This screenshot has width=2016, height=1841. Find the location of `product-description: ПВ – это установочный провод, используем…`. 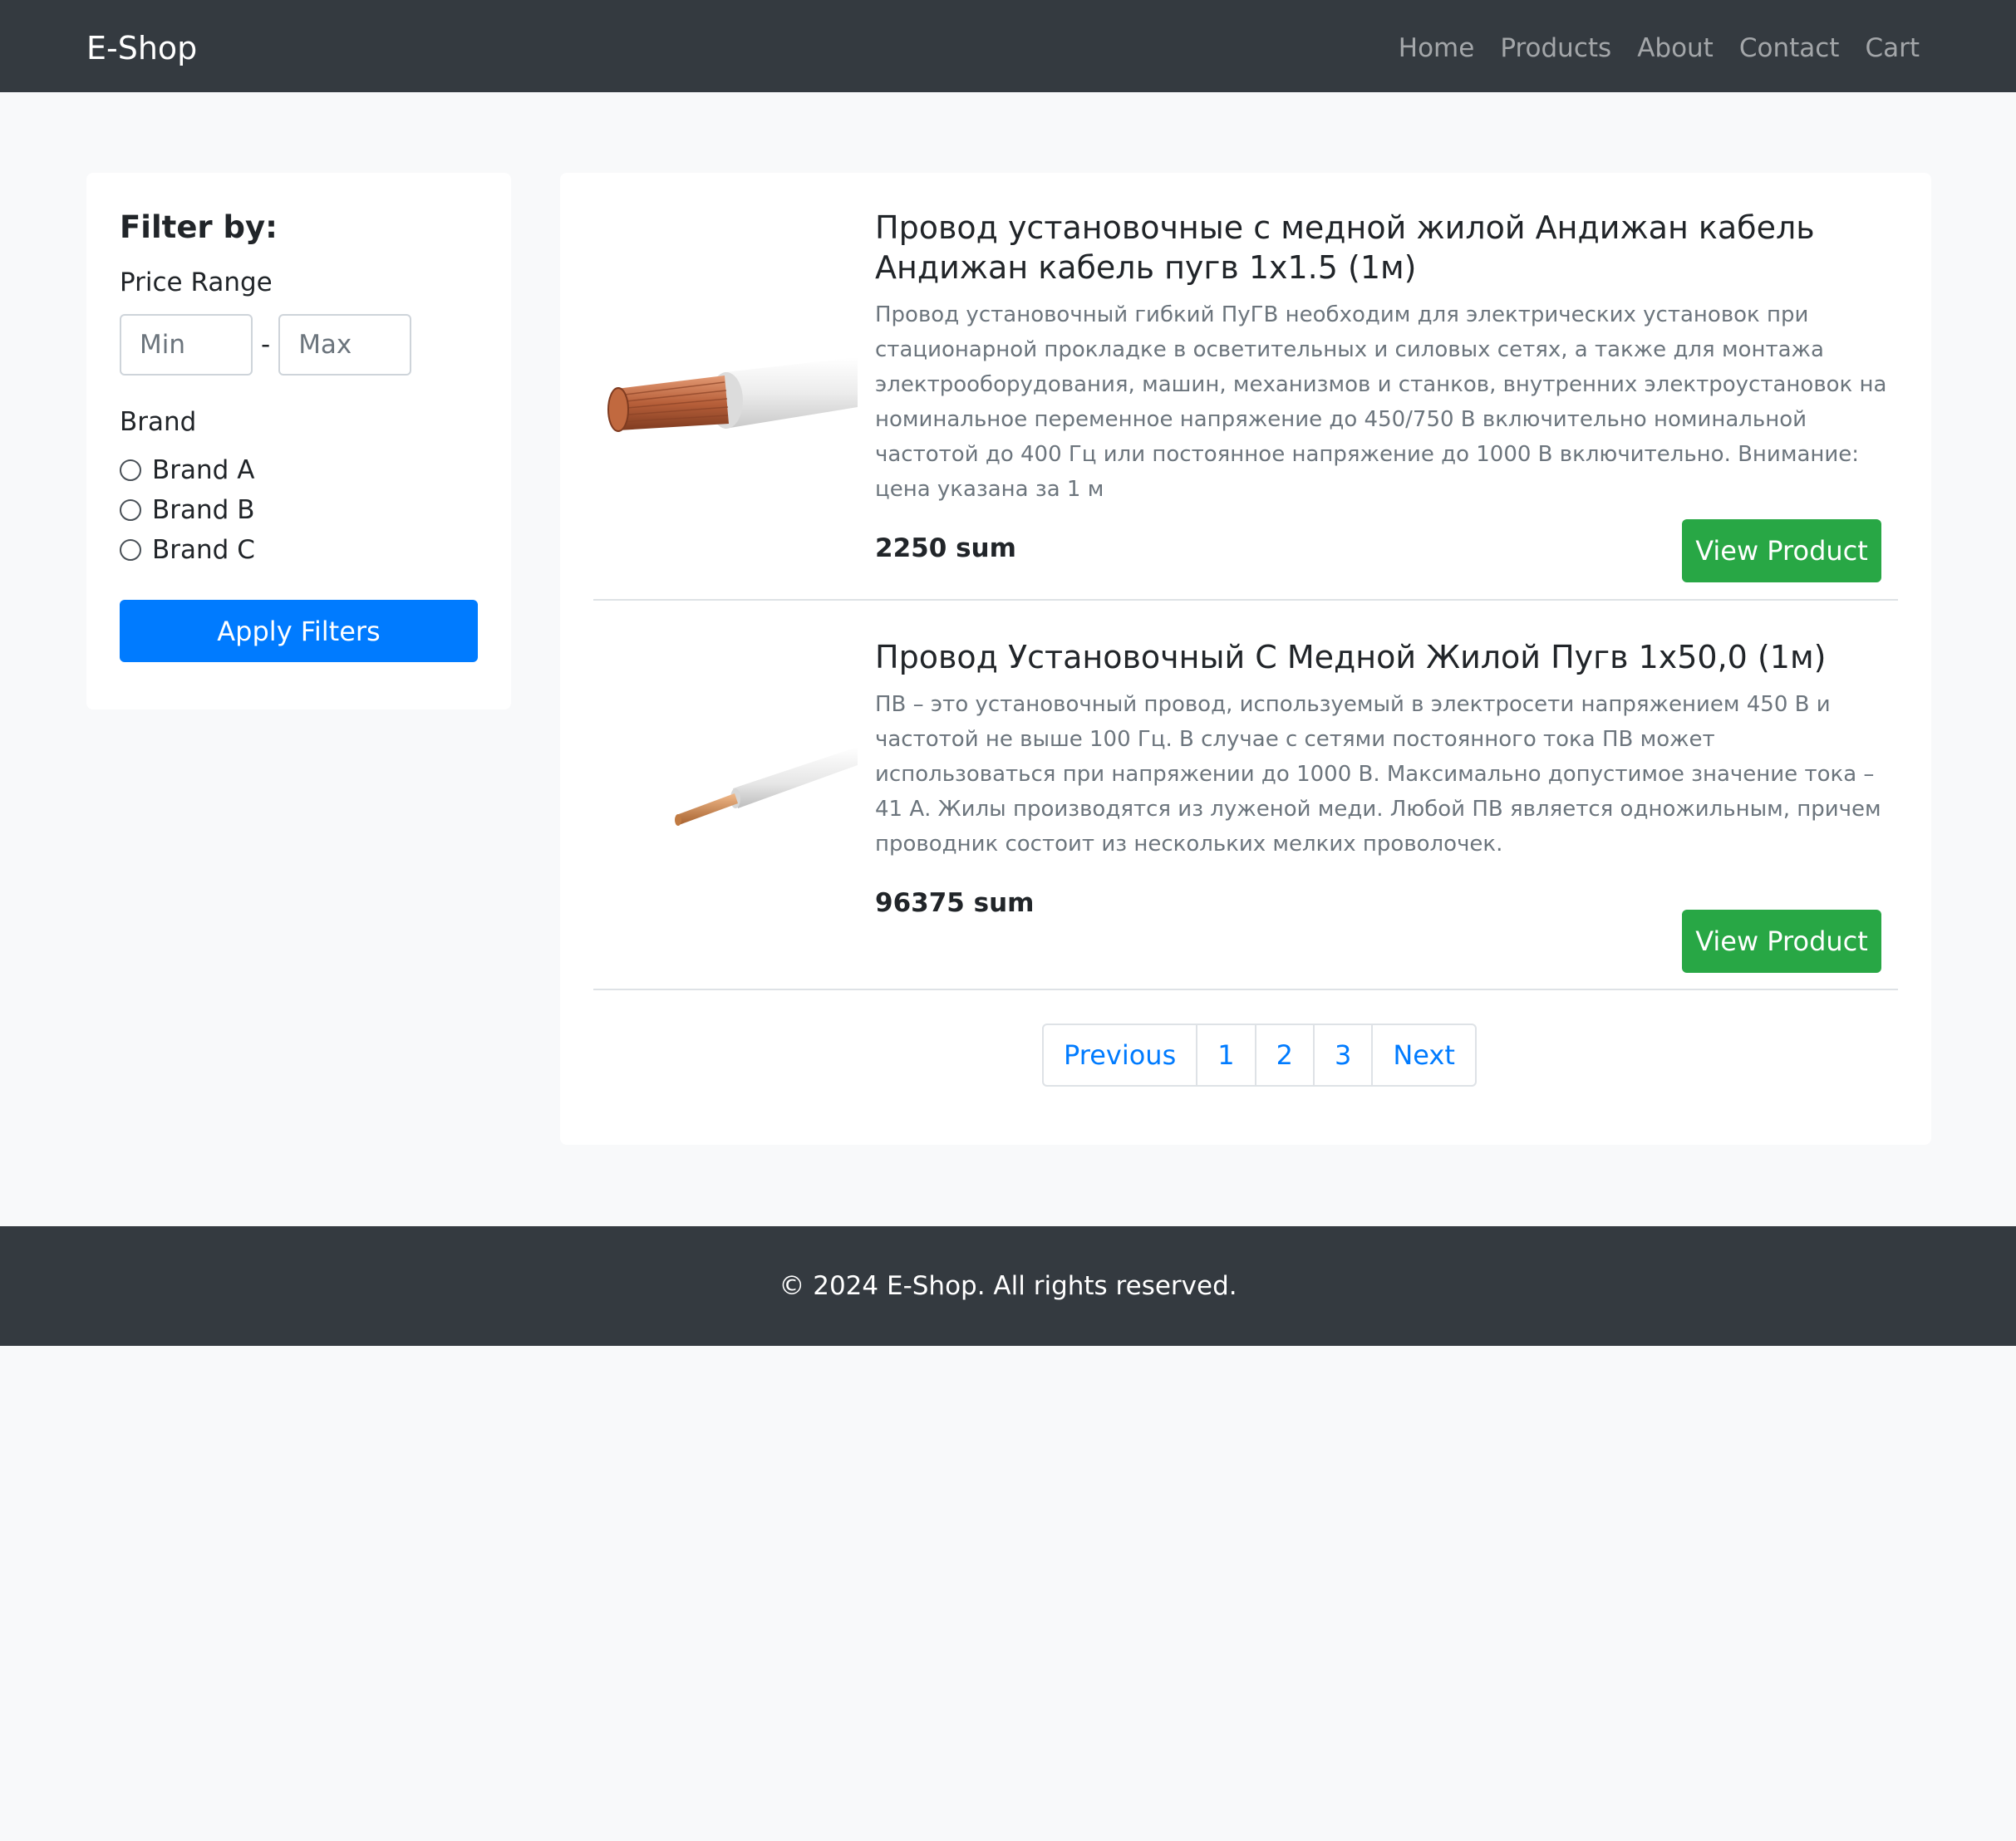

product-description: ПВ – это установочный провод, используем… is located at coordinates (1378, 774).